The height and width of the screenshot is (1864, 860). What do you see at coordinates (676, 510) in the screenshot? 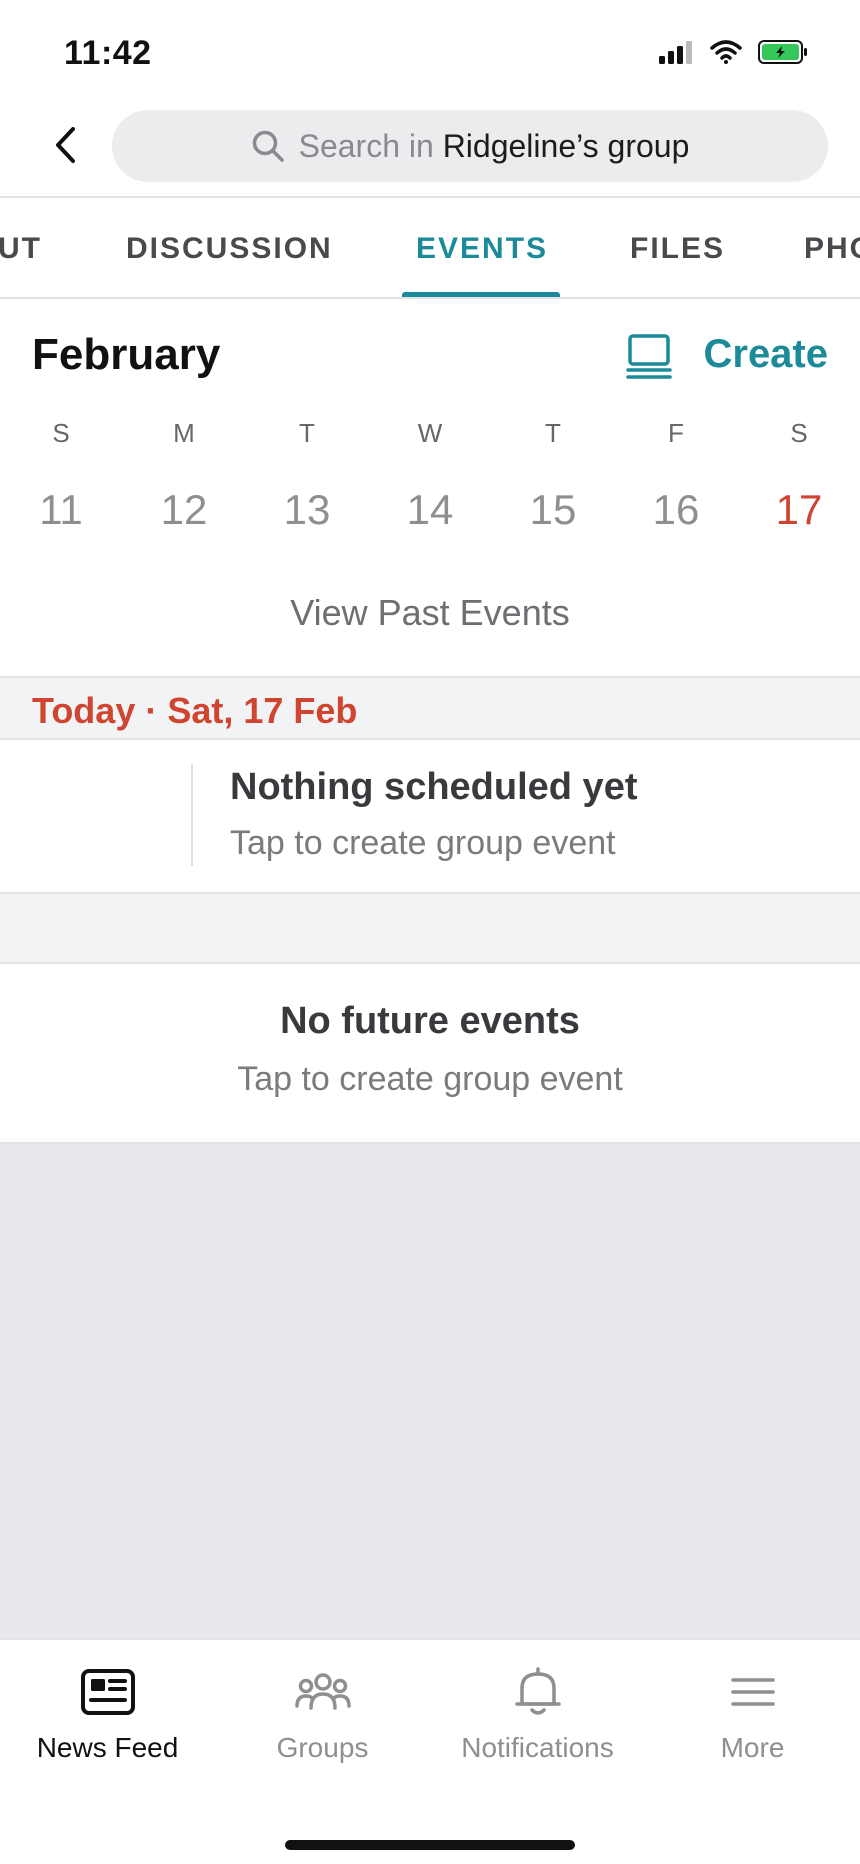
I see `date-cell: 16` at bounding box center [676, 510].